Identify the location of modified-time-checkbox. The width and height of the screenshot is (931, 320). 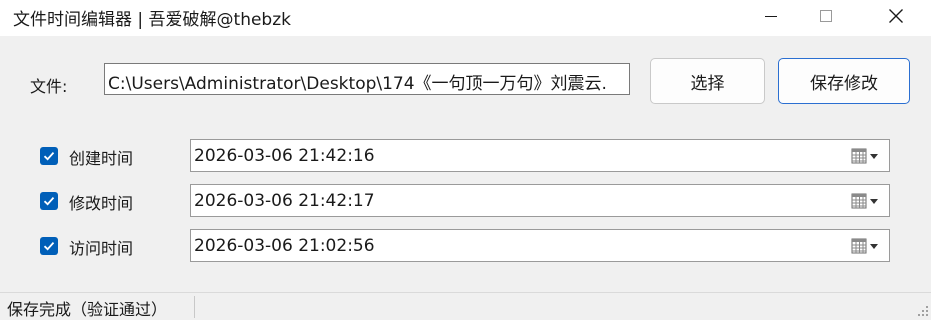
(49, 201).